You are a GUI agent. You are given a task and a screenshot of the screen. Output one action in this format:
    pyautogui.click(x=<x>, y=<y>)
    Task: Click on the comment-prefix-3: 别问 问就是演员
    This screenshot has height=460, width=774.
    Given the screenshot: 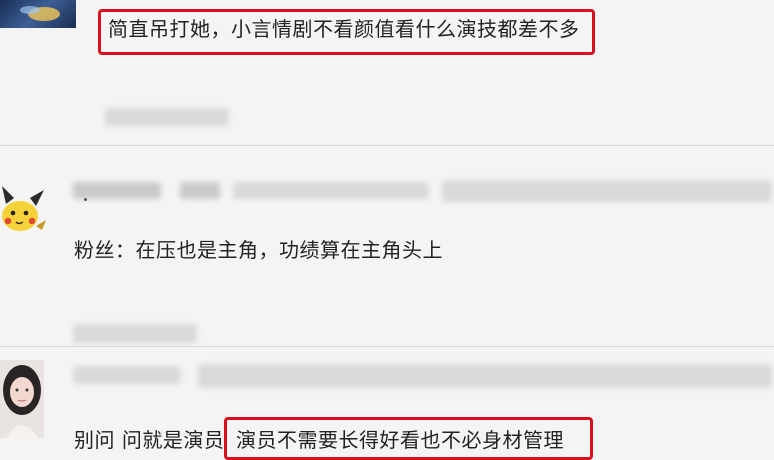 What is the action you would take?
    pyautogui.click(x=149, y=440)
    